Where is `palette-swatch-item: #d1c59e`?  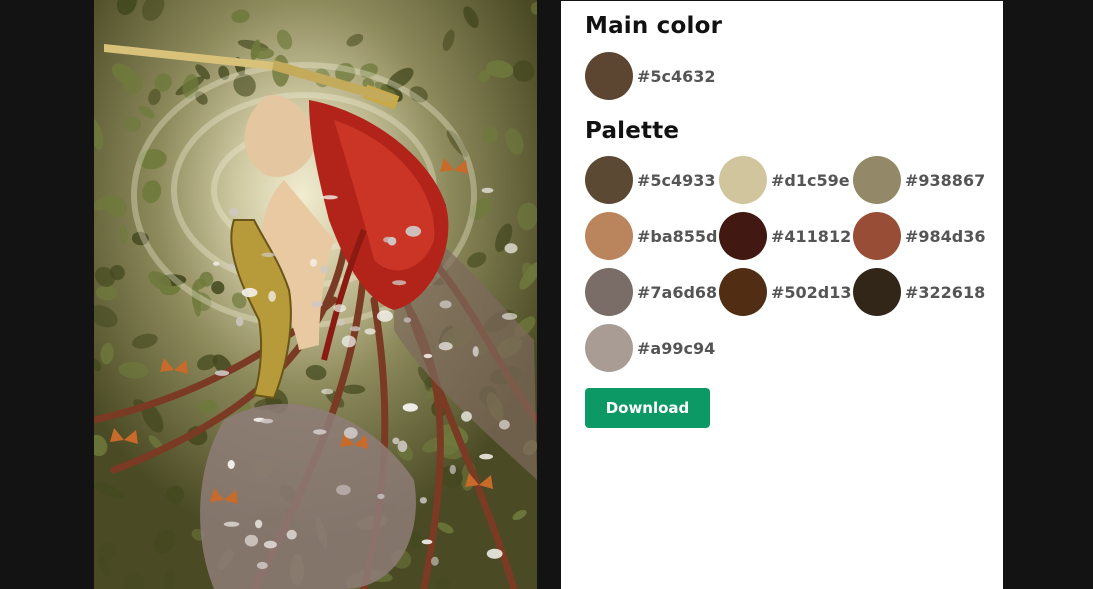
palette-swatch-item: #d1c59e is located at coordinates (784, 180).